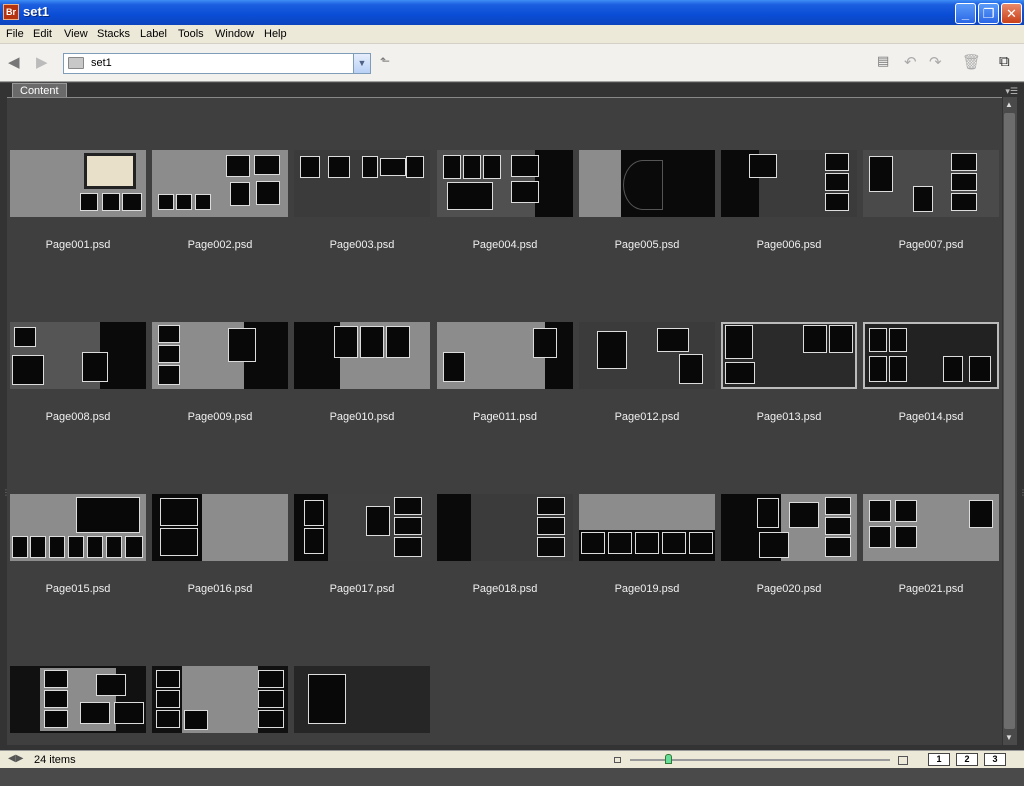  I want to click on thumbnail-cell: Page003.psd, so click(362, 210).